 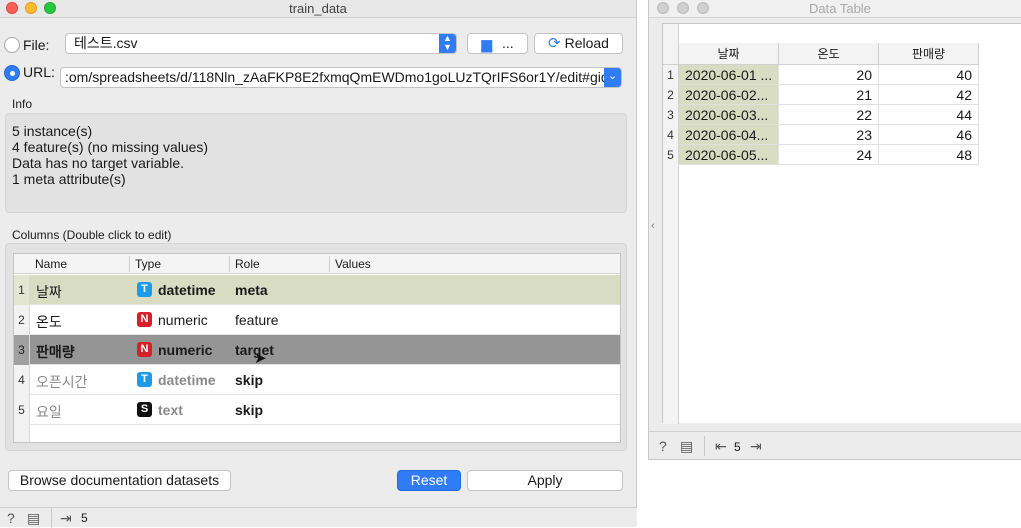 I want to click on column-role: feature, so click(x=257, y=320).